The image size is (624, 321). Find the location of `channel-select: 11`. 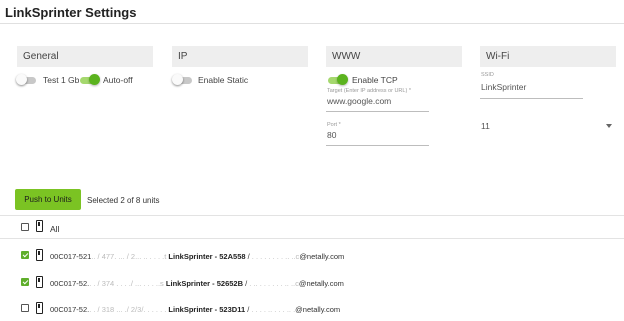

channel-select: 11 is located at coordinates (485, 126).